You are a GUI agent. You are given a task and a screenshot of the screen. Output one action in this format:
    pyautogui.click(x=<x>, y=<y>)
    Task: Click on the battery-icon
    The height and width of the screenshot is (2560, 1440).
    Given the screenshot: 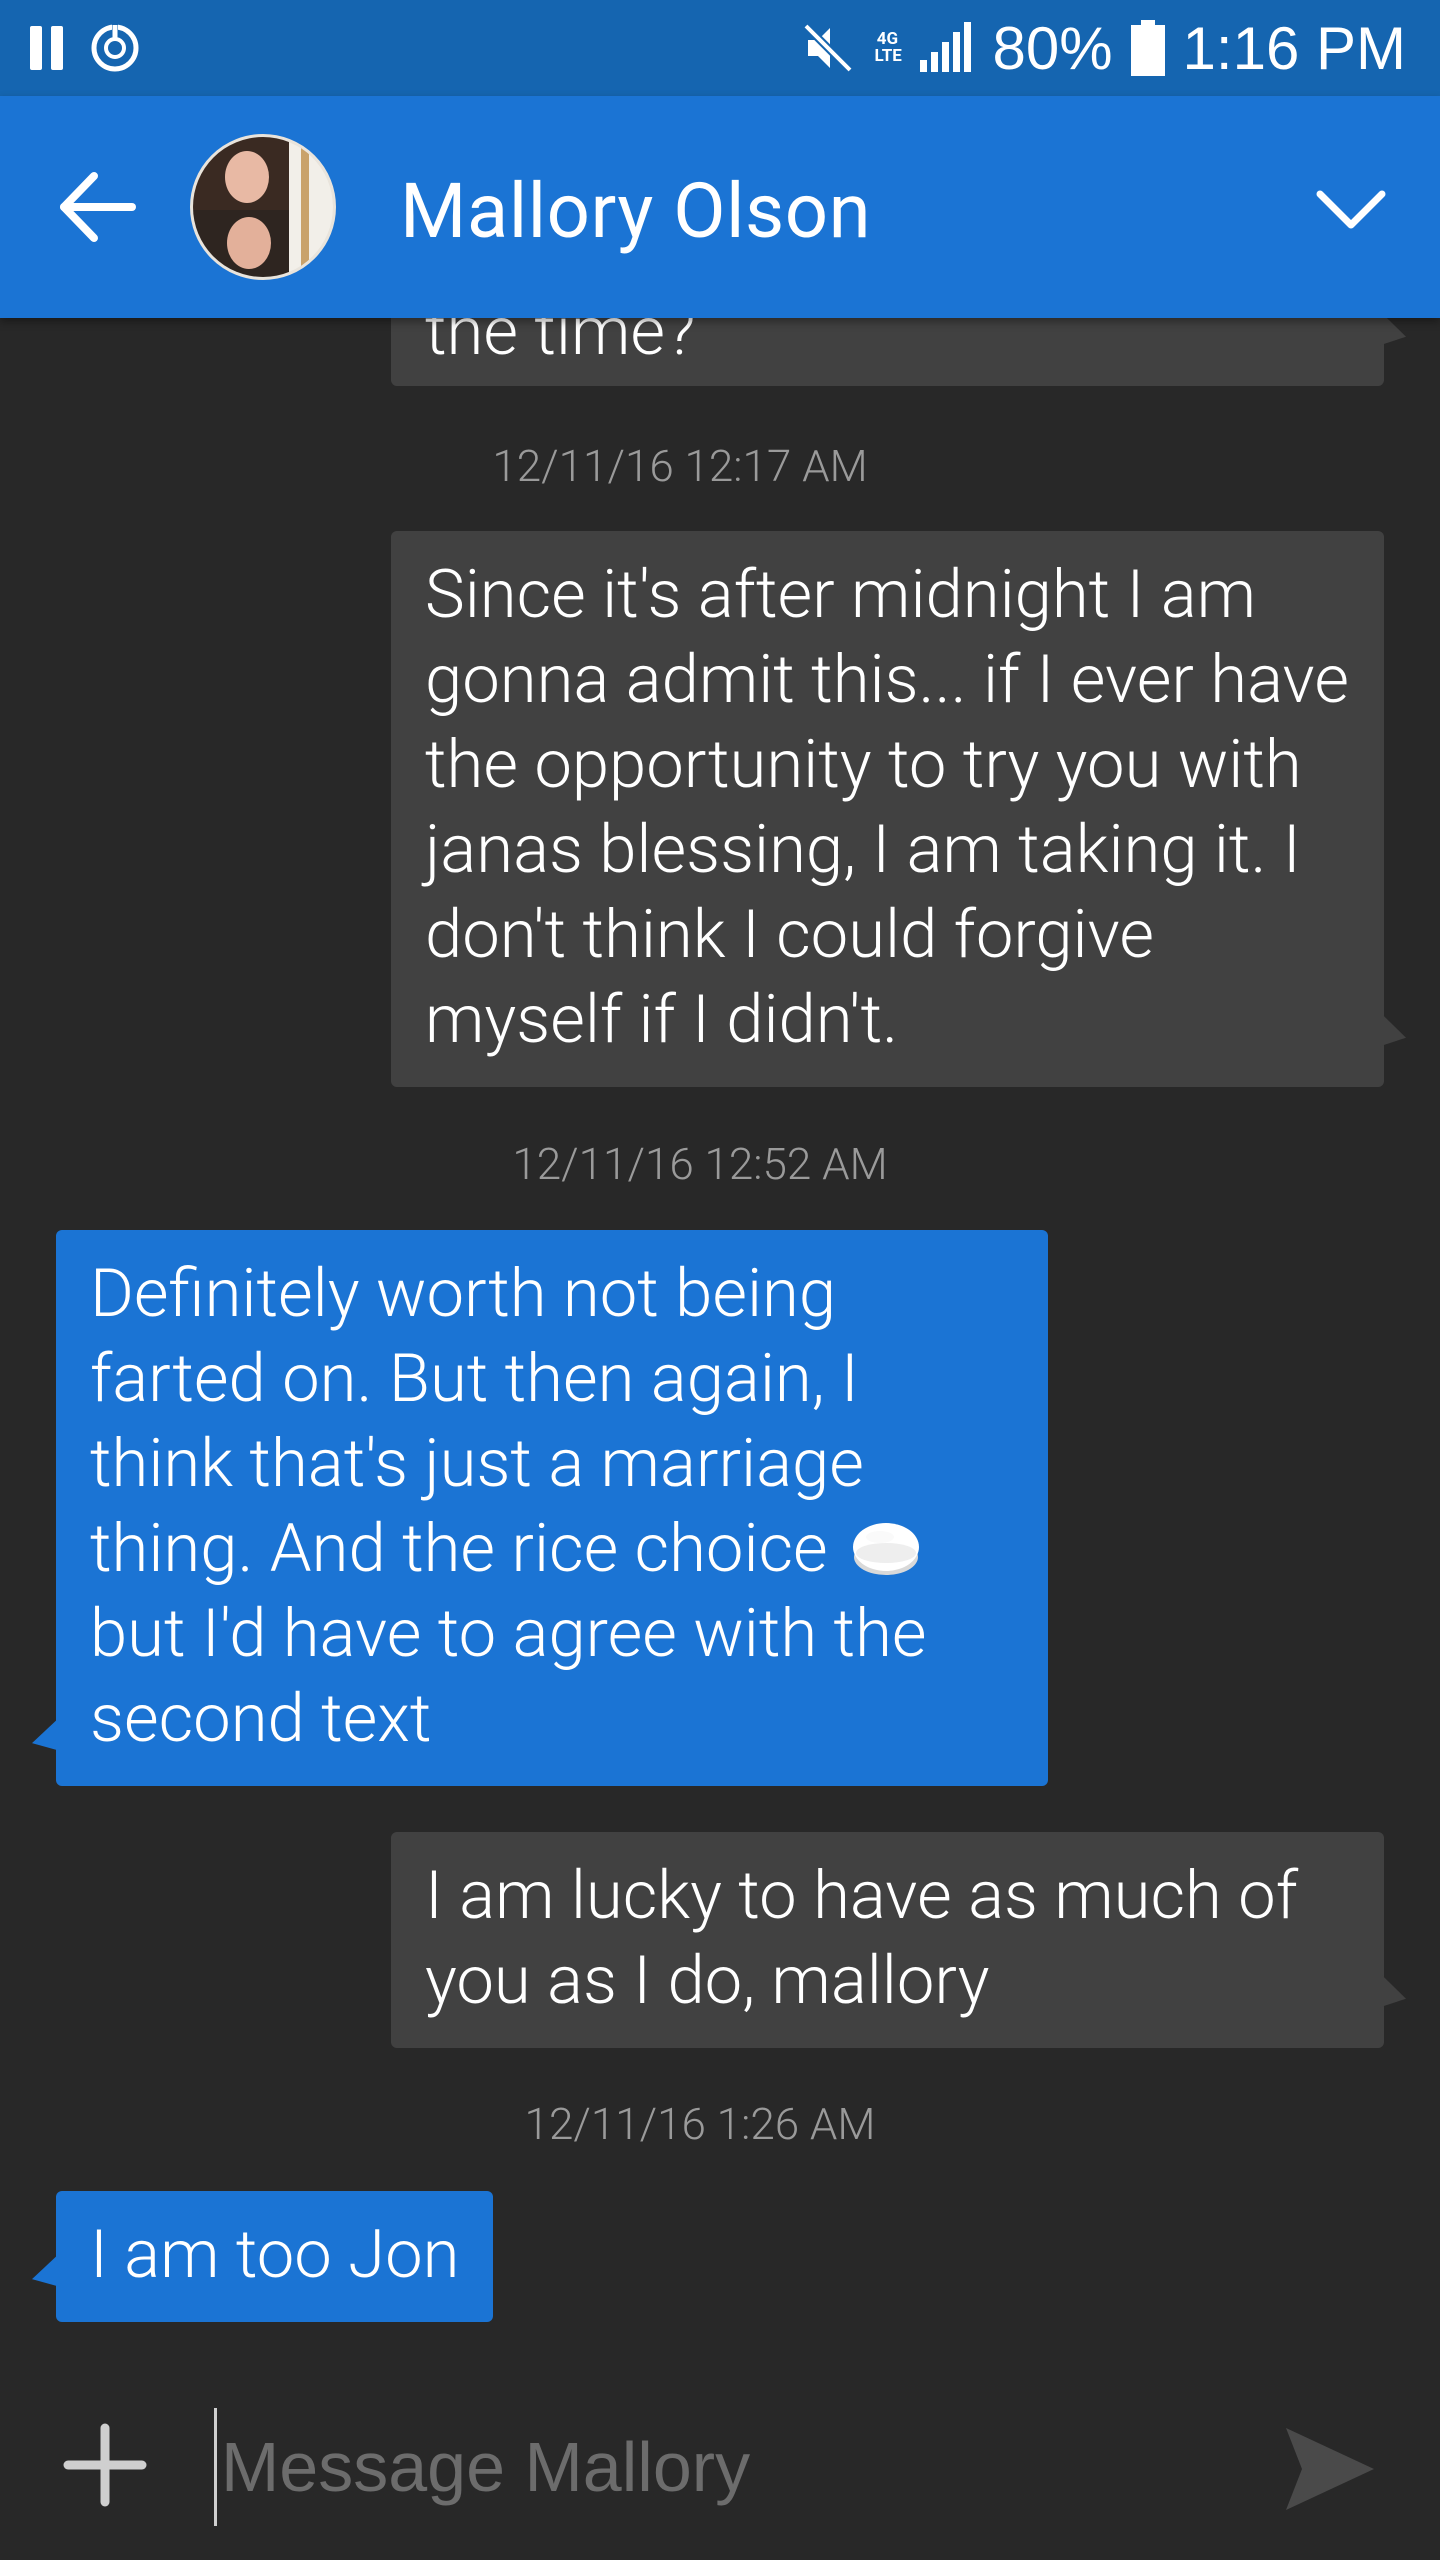 What is the action you would take?
    pyautogui.click(x=1147, y=48)
    